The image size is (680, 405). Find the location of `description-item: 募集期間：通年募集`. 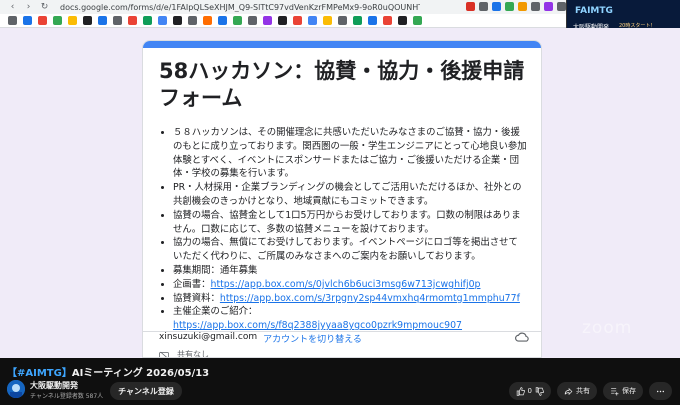

description-item: 募集期間：通年募集 is located at coordinates (350, 271).